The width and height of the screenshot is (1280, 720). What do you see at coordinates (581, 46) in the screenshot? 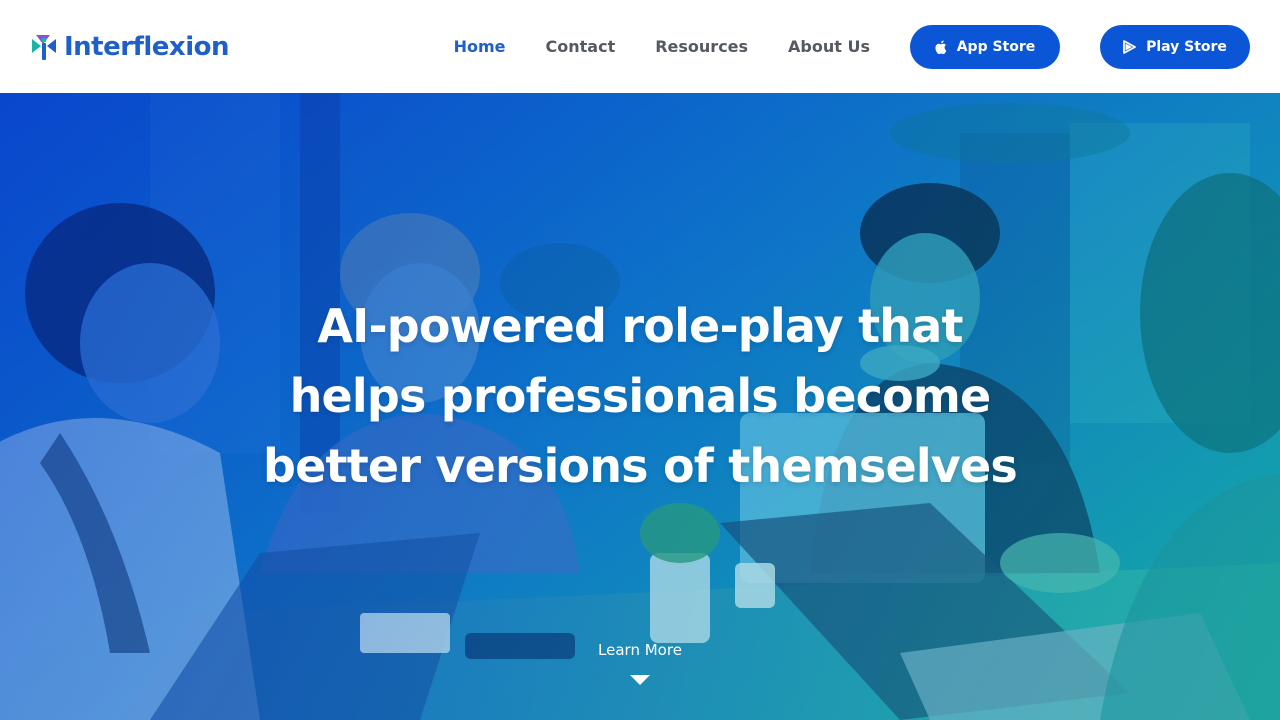
I see `nav-contact: Contact` at bounding box center [581, 46].